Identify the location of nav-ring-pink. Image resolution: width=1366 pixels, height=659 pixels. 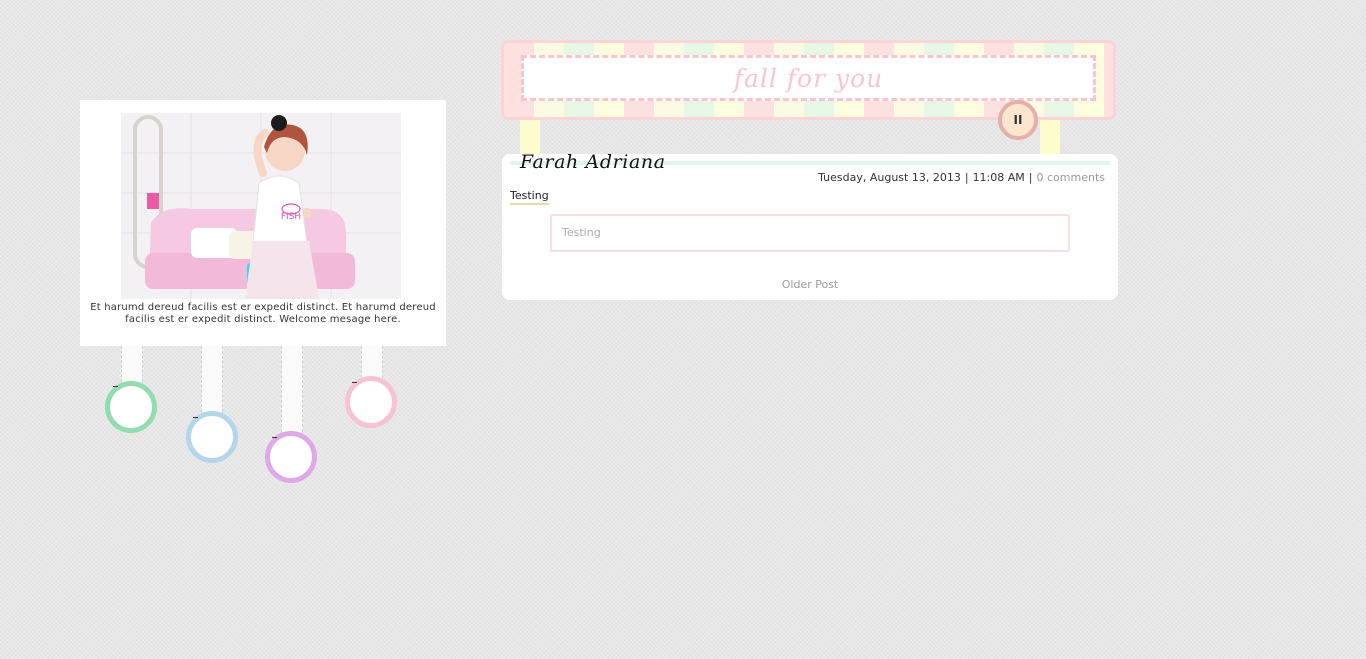
(371, 402).